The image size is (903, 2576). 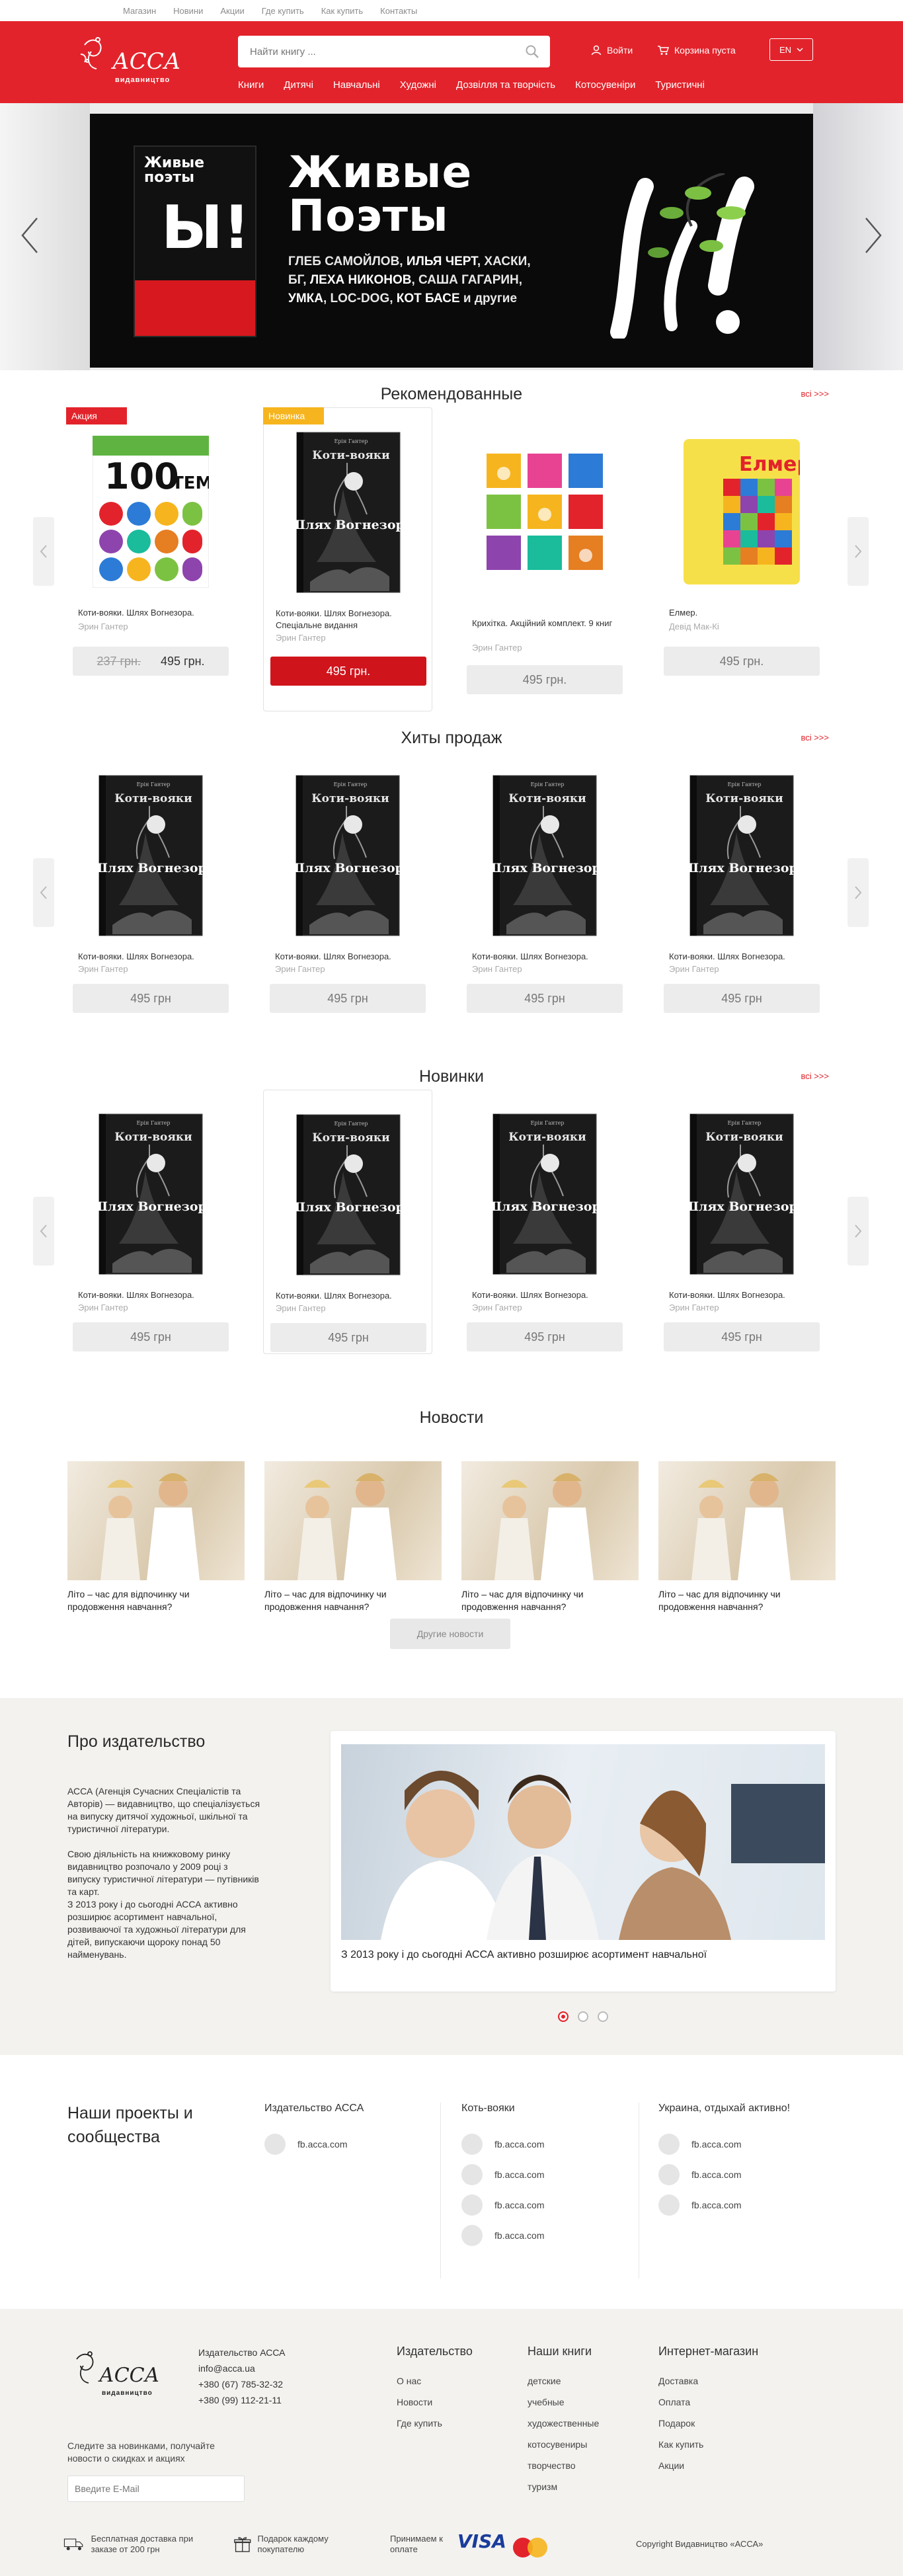 I want to click on footer-link: детские, so click(x=563, y=2381).